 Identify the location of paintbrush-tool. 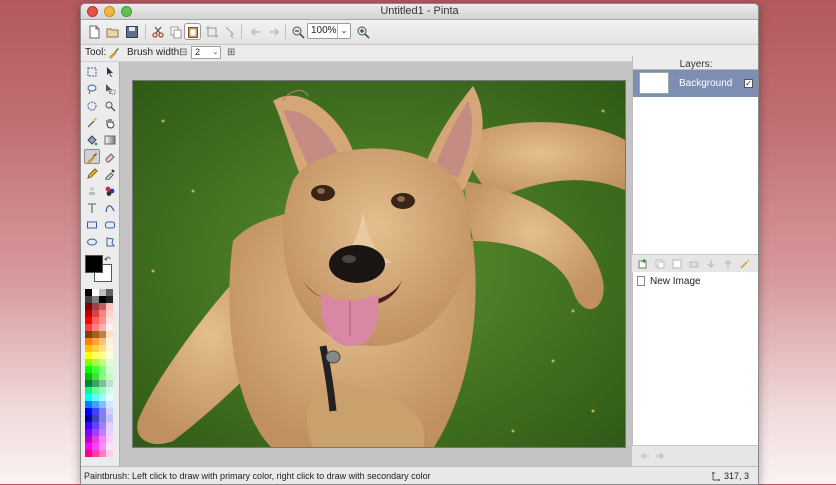
(92, 156).